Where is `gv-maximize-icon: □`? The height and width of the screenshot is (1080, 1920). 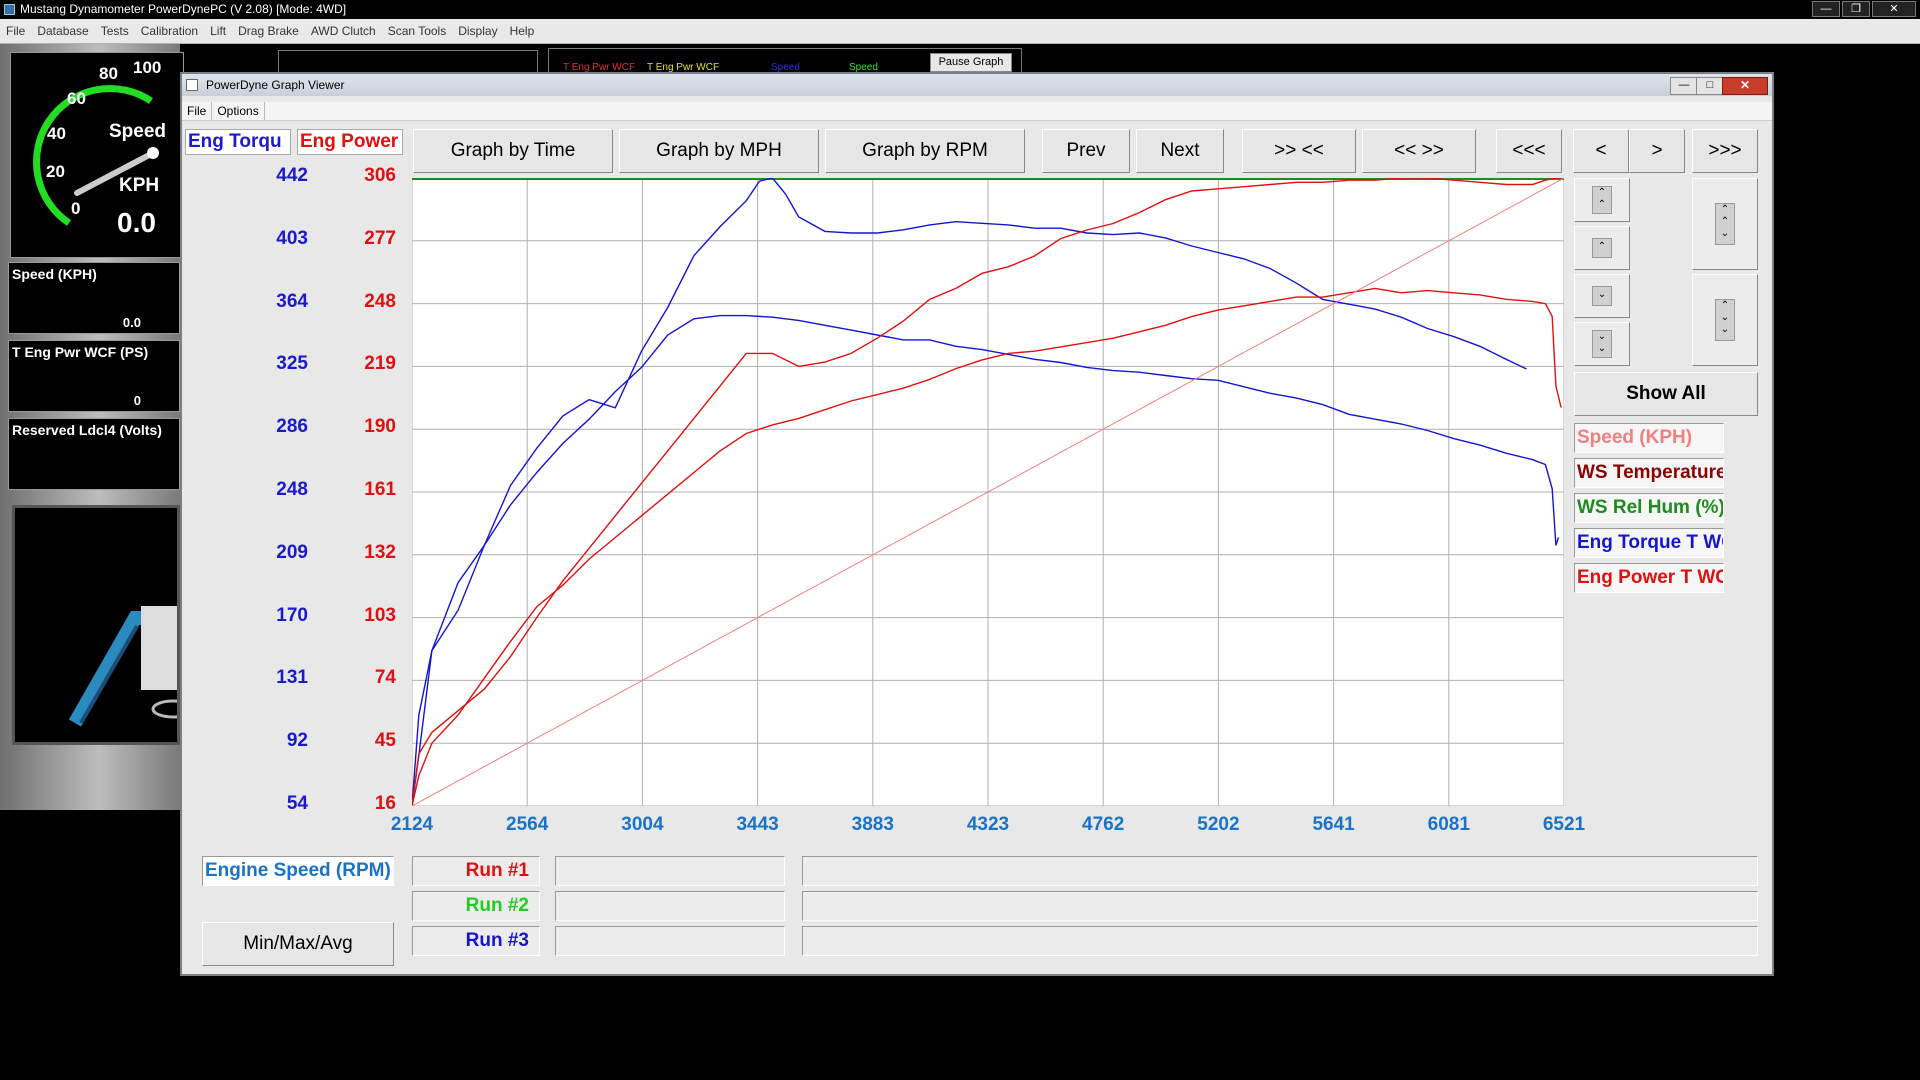 gv-maximize-icon: □ is located at coordinates (1710, 86).